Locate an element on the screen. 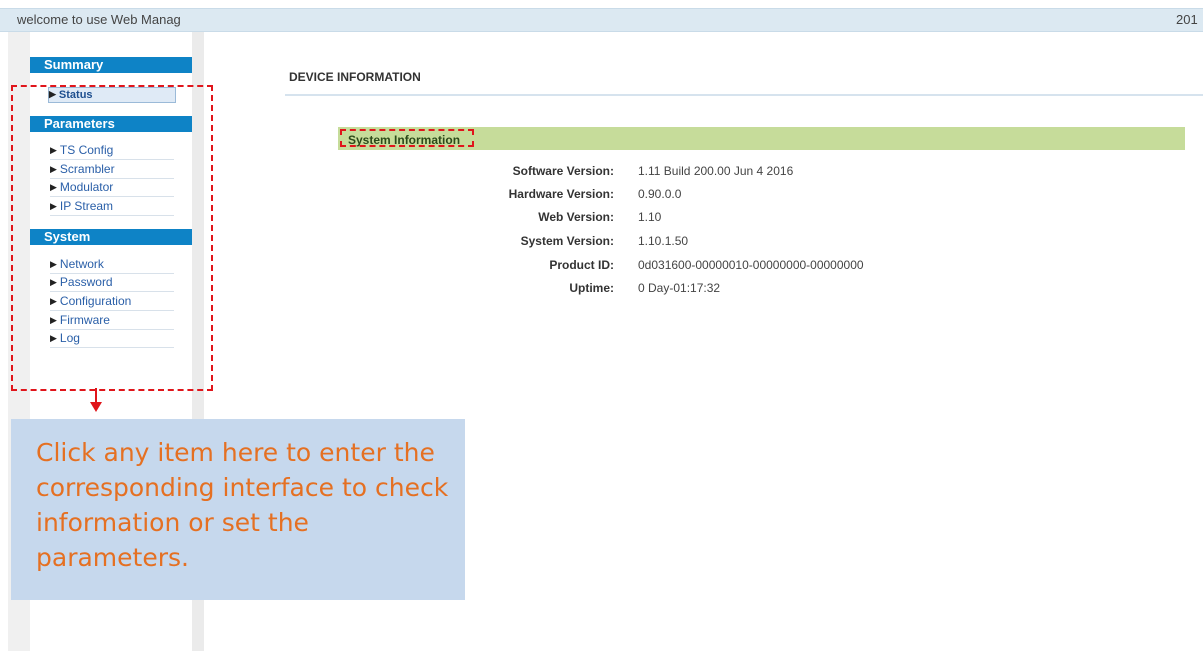  info-row-uptime: Uptime: is located at coordinates (307, 289).